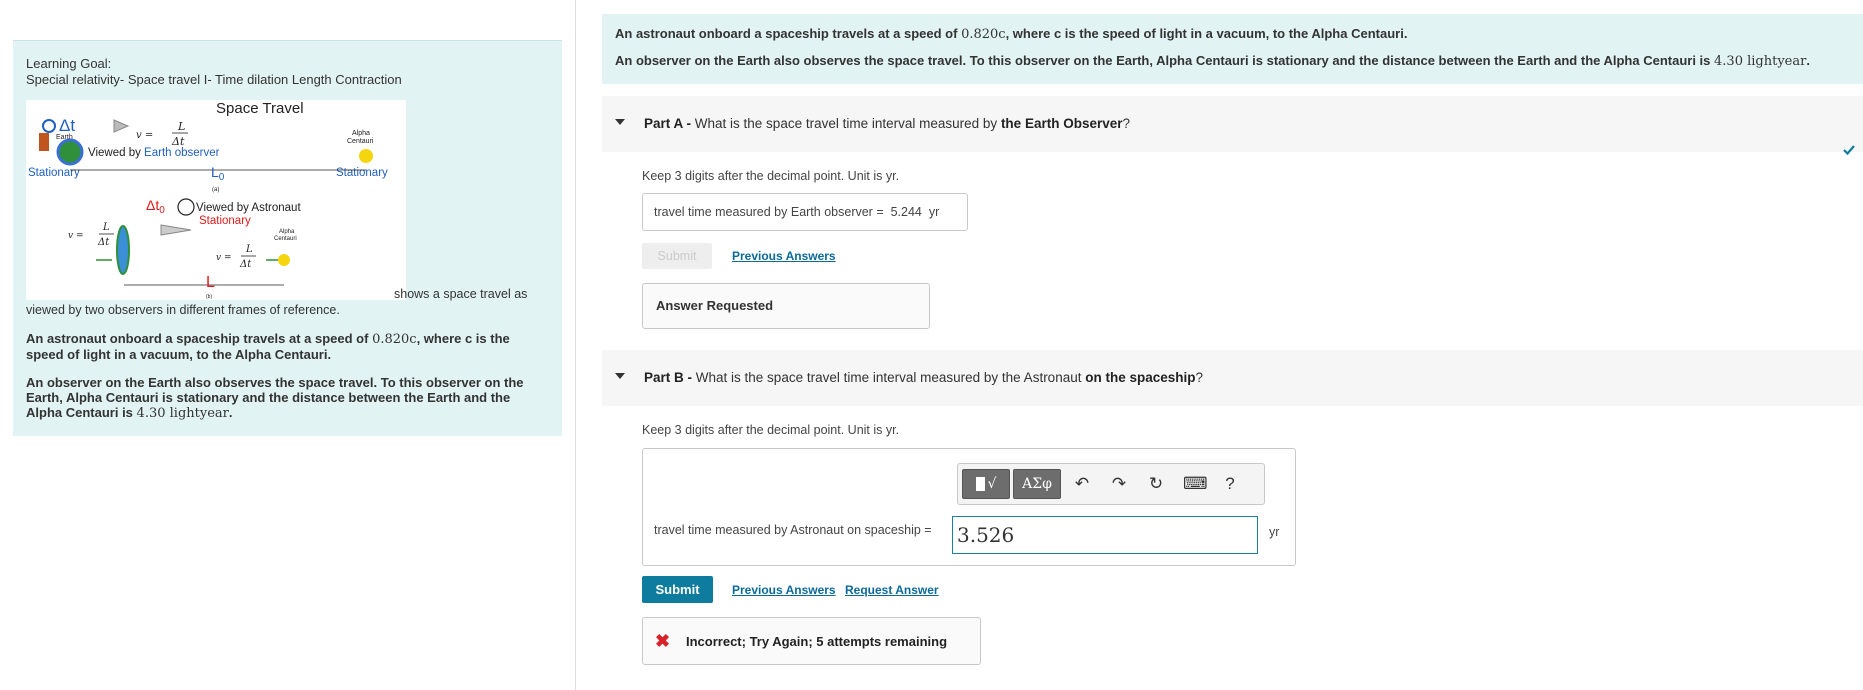 The image size is (1863, 690). What do you see at coordinates (786, 306) in the screenshot?
I see `part-a-answer-requested: Answer Requested` at bounding box center [786, 306].